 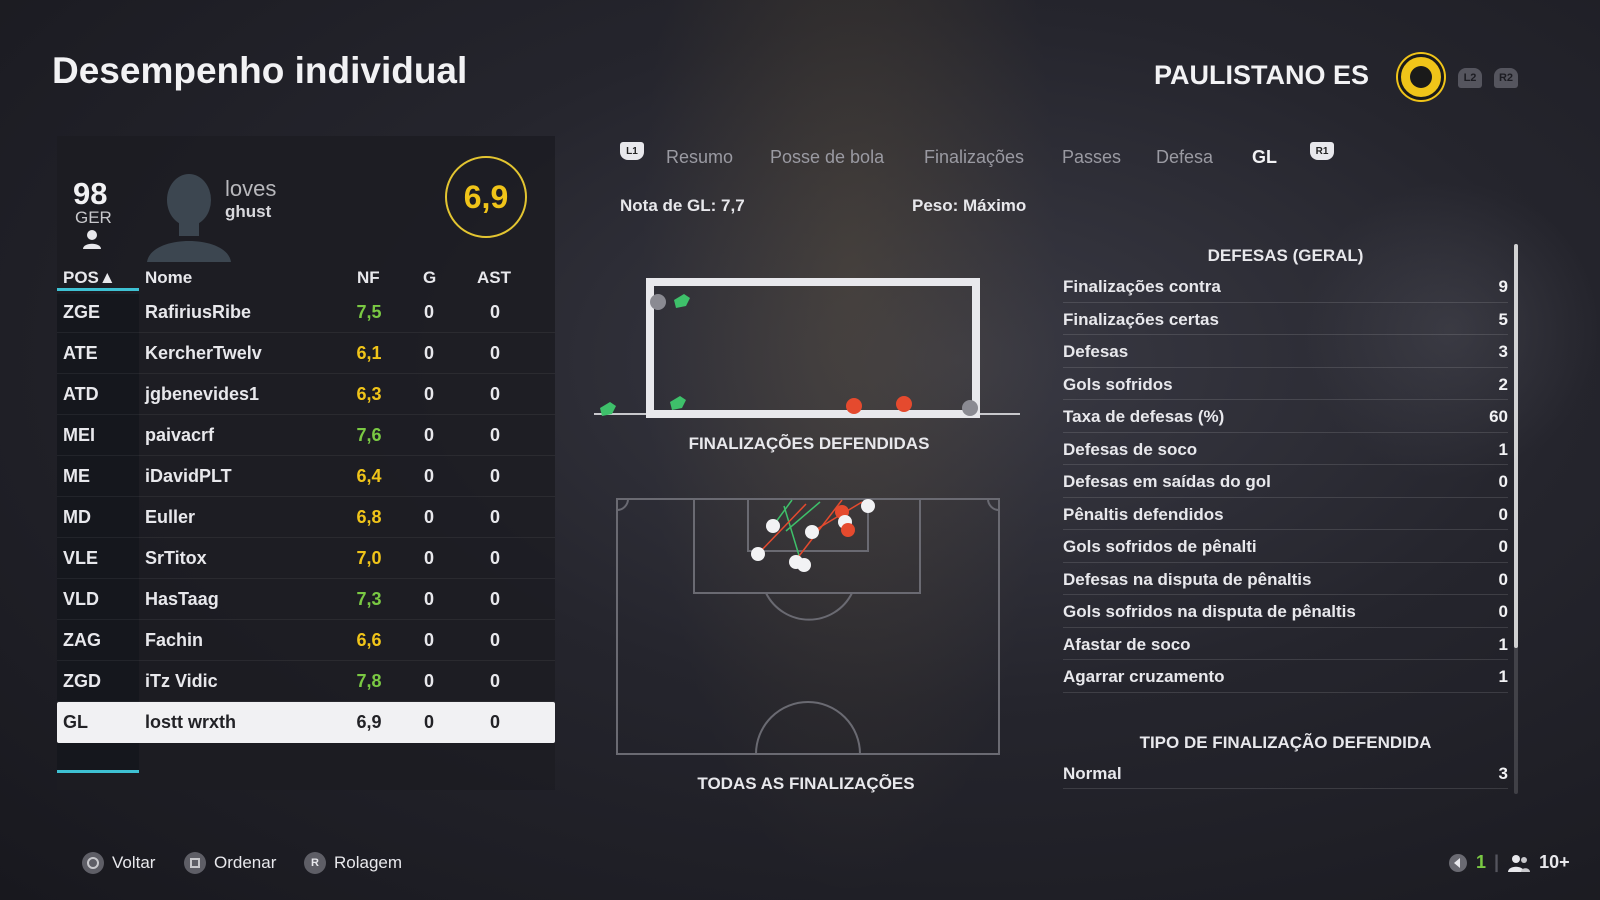 What do you see at coordinates (682, 205) in the screenshot?
I see `goalkeeper-rating: Nota de GL: 7,7` at bounding box center [682, 205].